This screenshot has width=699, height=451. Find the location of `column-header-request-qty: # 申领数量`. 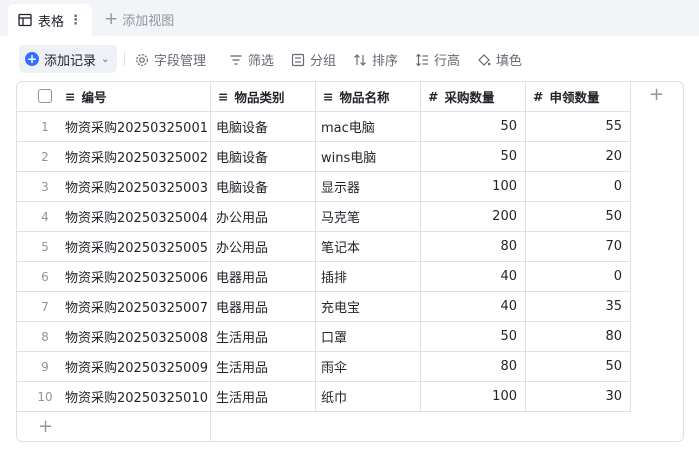

column-header-request-qty: # 申领数量 is located at coordinates (578, 96).